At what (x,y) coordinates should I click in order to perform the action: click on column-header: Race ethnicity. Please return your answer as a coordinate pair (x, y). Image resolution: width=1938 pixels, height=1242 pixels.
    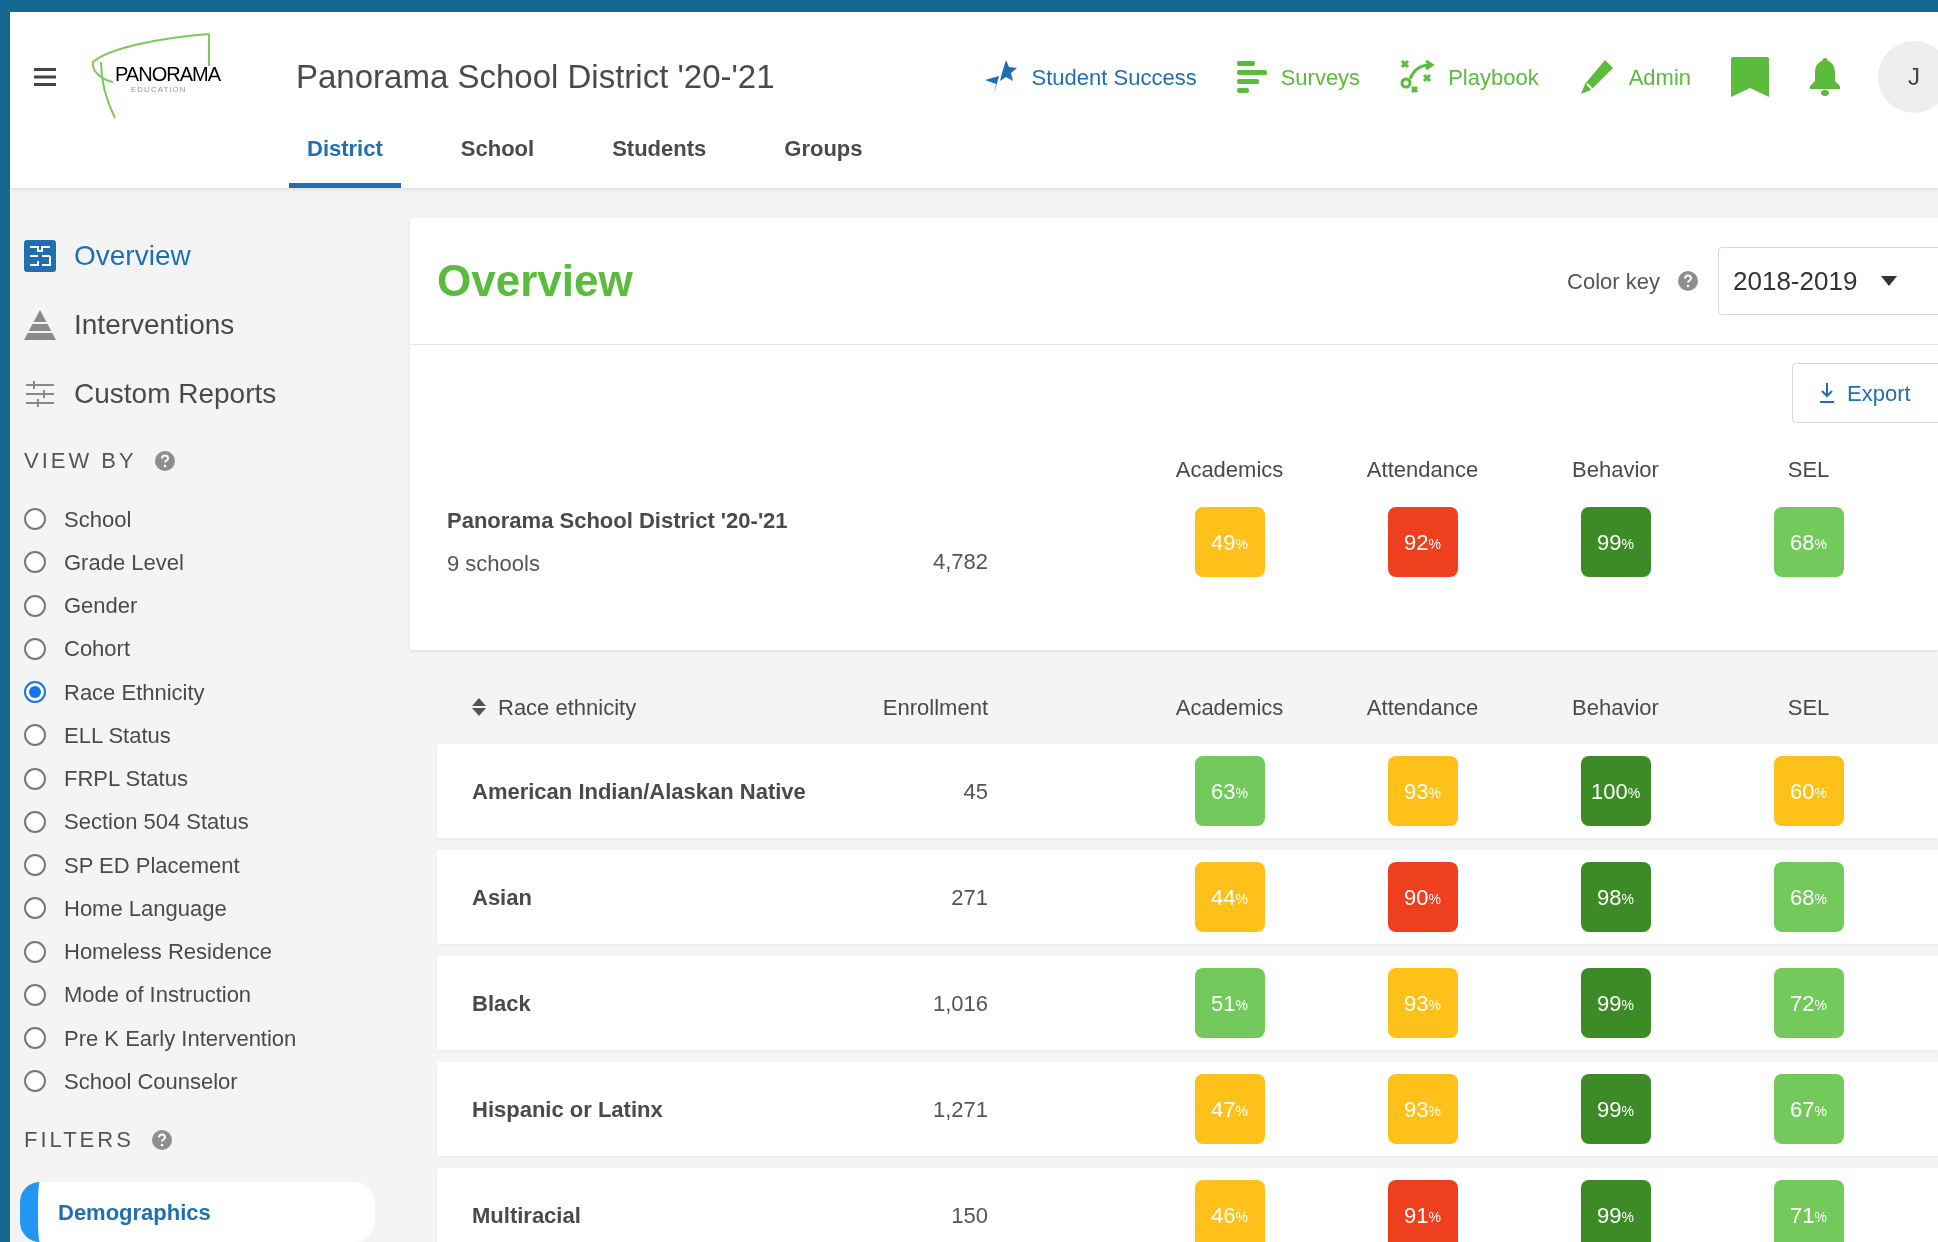
    Looking at the image, I should click on (567, 707).